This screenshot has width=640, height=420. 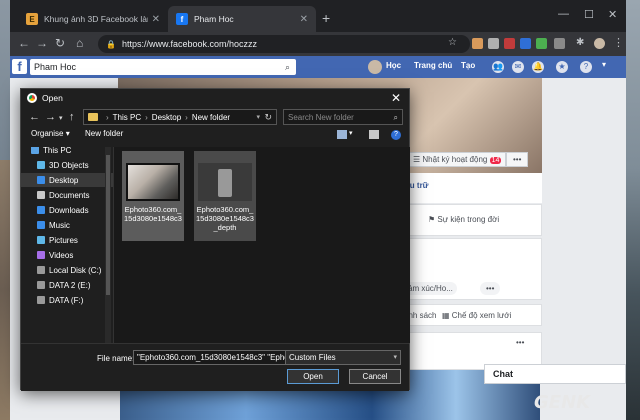 I want to click on recent-dropdown-icon: ▾, so click(x=61, y=118).